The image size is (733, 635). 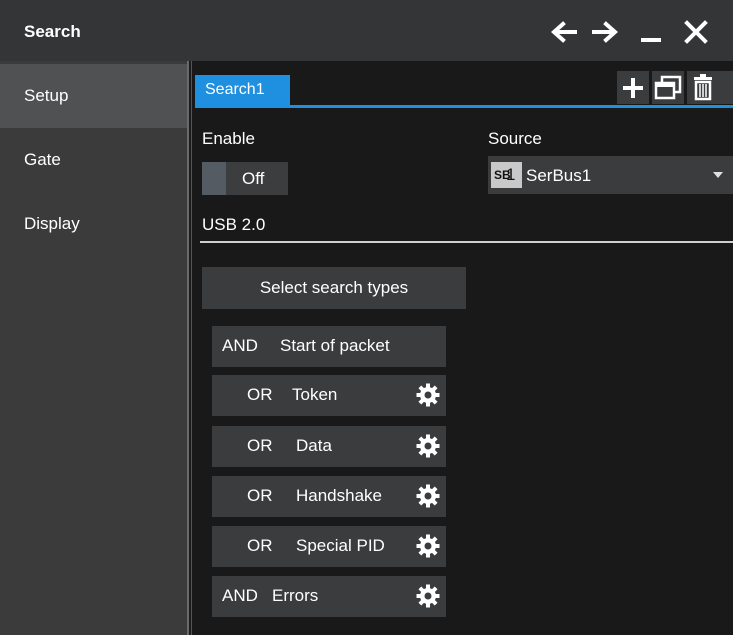 What do you see at coordinates (46, 95) in the screenshot?
I see `sidebar-item-label: Setup` at bounding box center [46, 95].